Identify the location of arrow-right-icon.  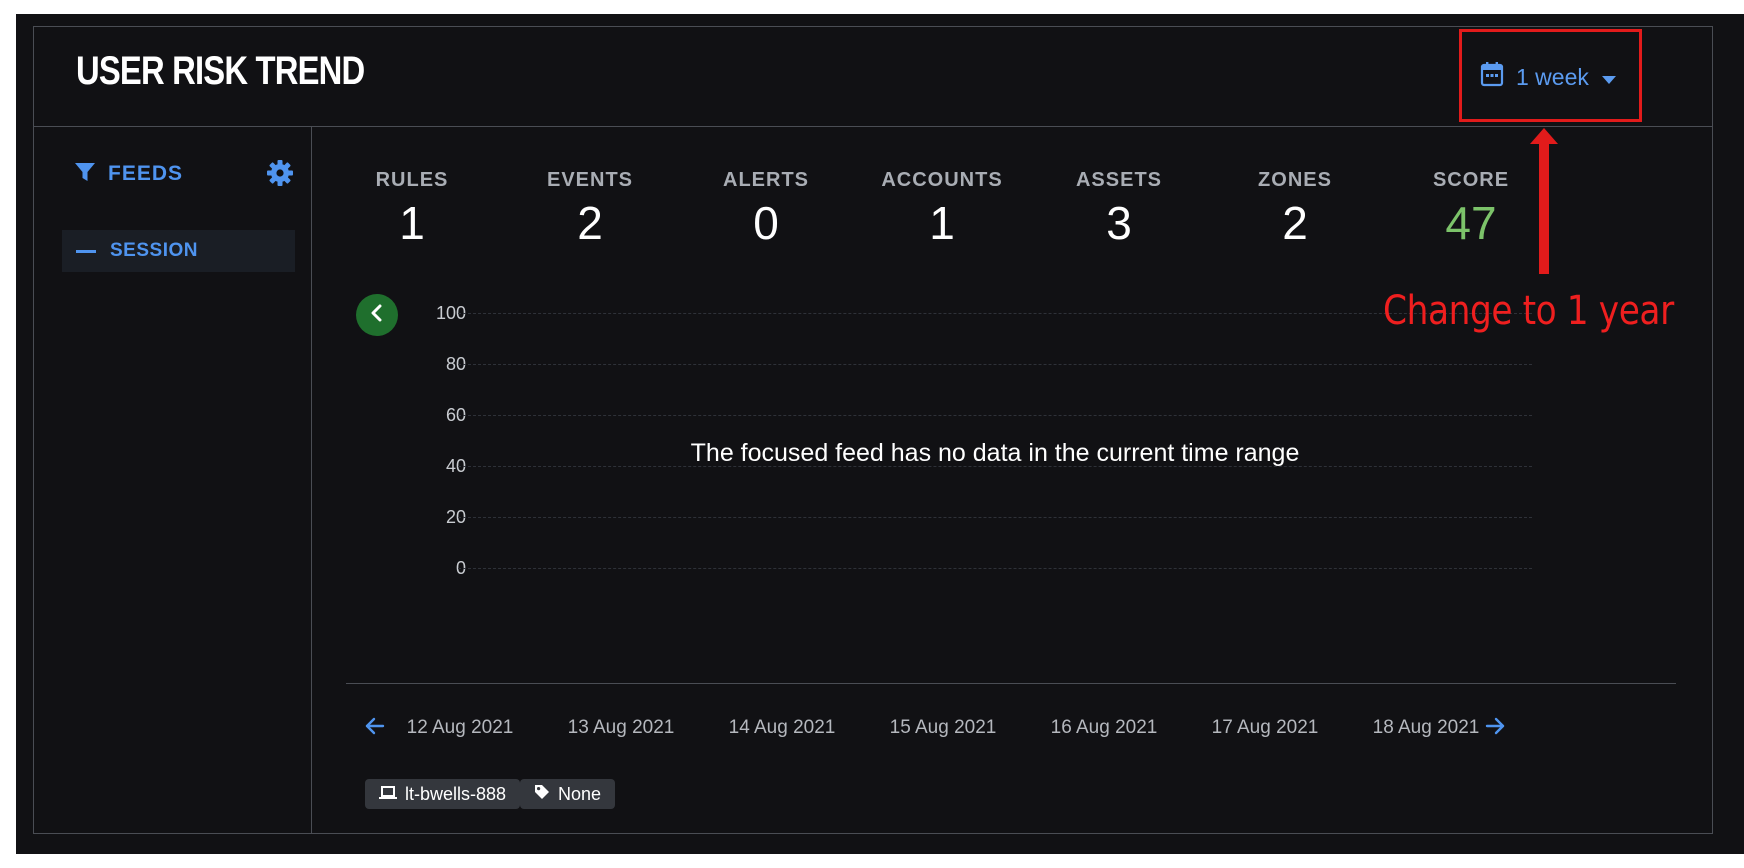
(1495, 728).